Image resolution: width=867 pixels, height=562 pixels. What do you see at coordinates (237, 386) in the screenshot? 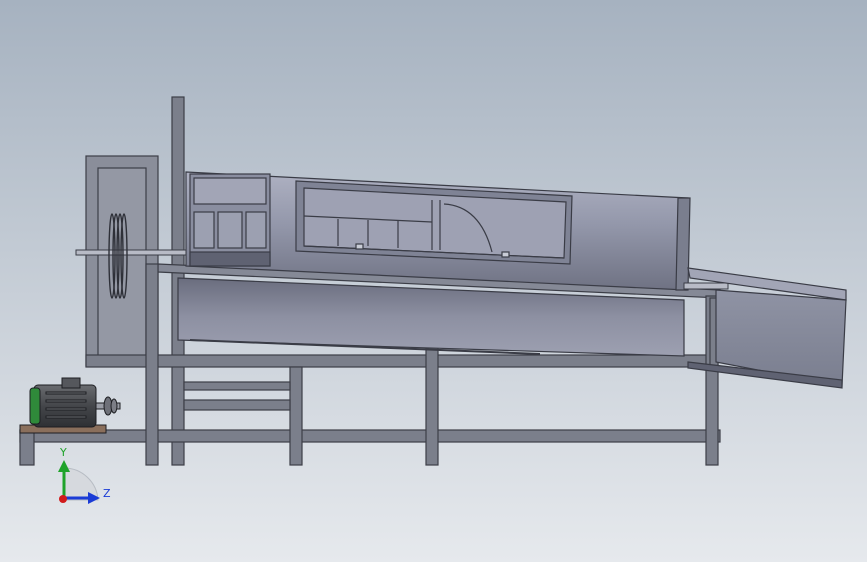
I see `ladder-rail` at bounding box center [237, 386].